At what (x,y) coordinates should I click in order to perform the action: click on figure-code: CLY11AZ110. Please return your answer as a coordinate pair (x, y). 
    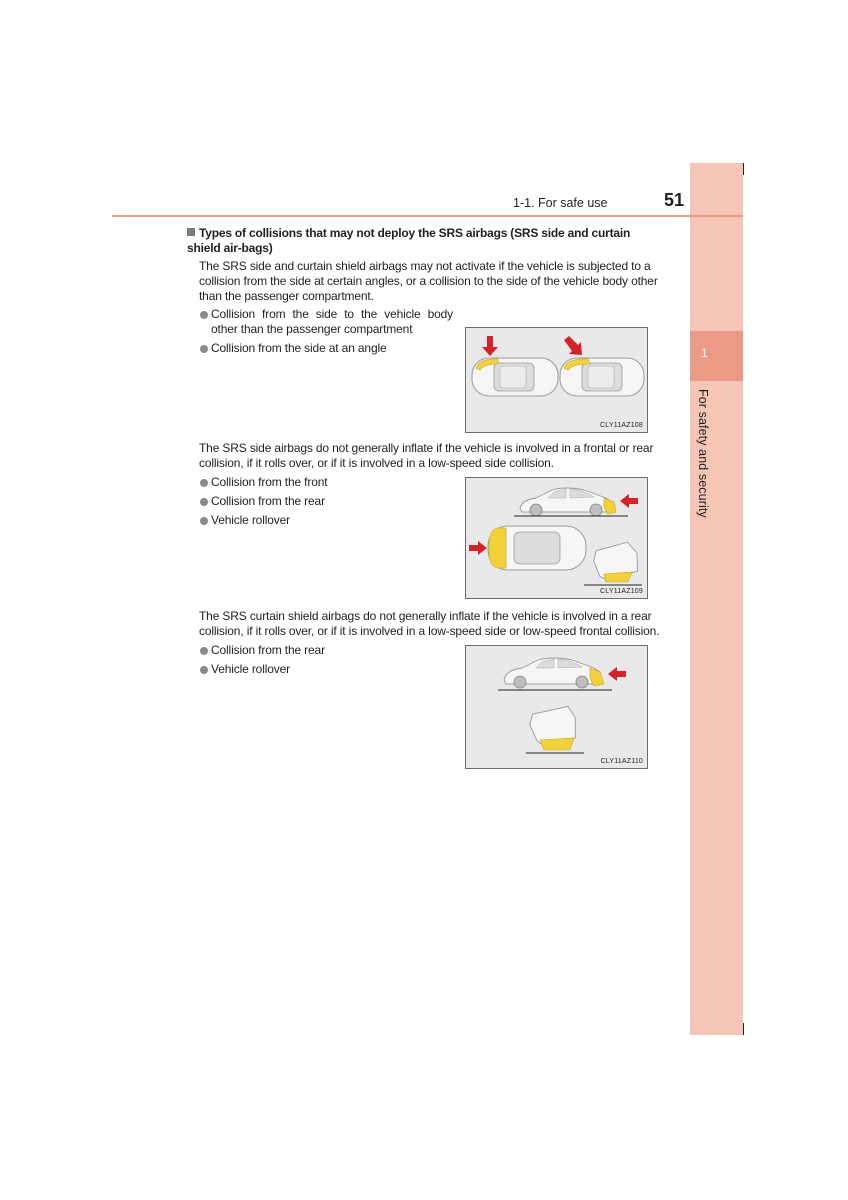
    Looking at the image, I should click on (621, 761).